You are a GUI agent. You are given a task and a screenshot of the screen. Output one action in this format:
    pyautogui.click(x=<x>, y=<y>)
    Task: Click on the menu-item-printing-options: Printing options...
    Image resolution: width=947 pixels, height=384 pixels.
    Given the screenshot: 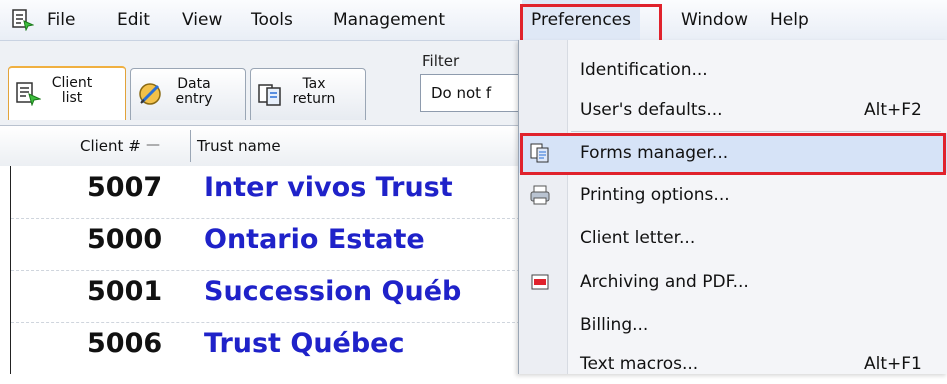 What is the action you would take?
    pyautogui.click(x=733, y=195)
    